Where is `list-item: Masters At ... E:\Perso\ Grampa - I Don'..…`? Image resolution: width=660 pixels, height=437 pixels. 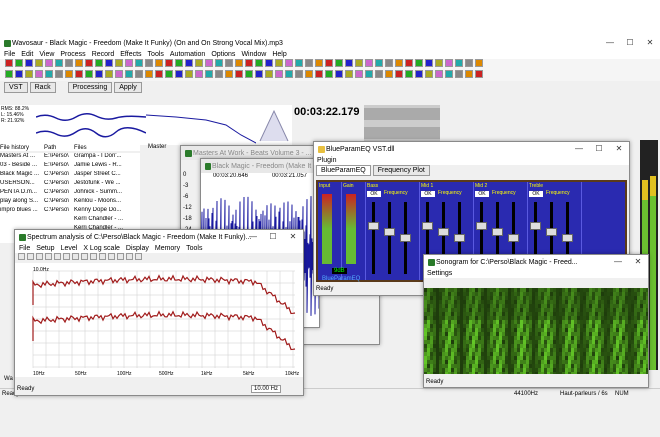
list-item: Masters At ... E:\Perso\ Grampa - I Don'..… is located at coordinates (70, 157).